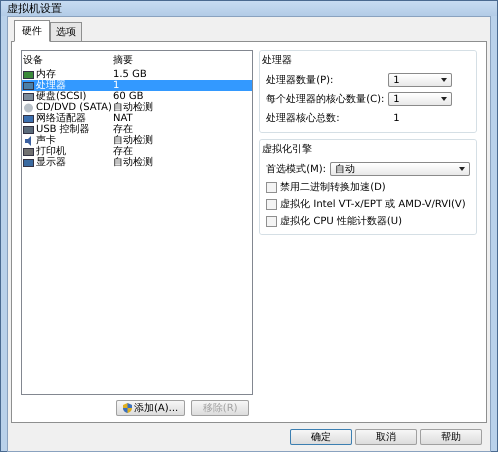 The width and height of the screenshot is (498, 452). Describe the element at coordinates (137, 129) in the screenshot. I see `device-row: USB 控制器 存在` at that location.